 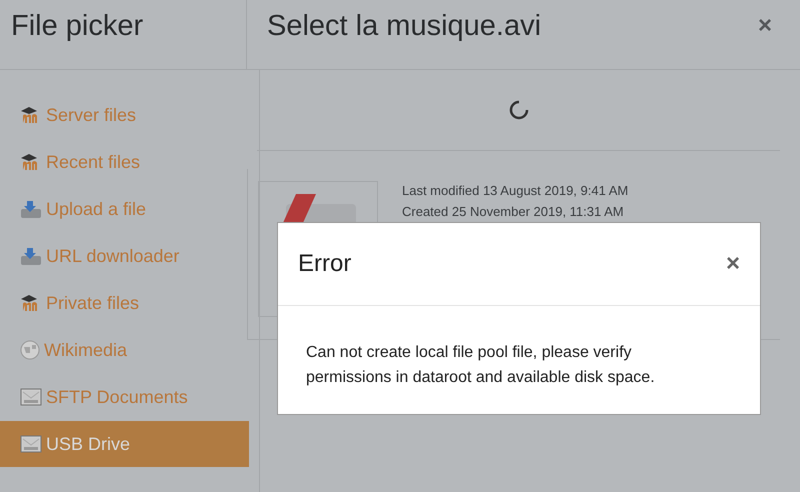 I want to click on sidebar-title: File picker, so click(x=77, y=26).